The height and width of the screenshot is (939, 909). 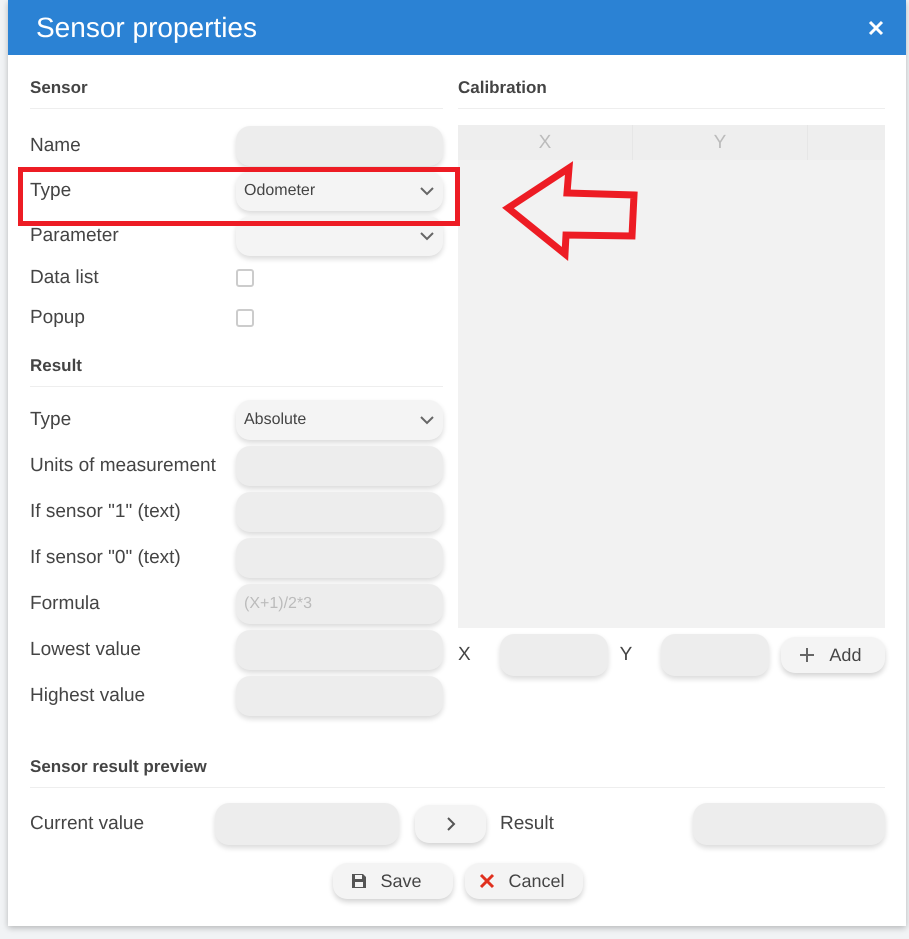 I want to click on field-label: Data list, so click(x=65, y=278).